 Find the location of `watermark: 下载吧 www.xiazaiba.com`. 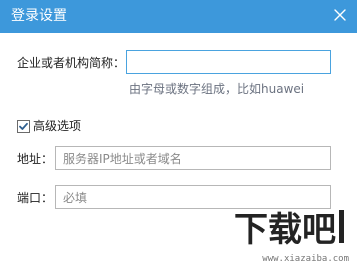

watermark: 下载吧 www.xiazaiba.com is located at coordinates (291, 235).